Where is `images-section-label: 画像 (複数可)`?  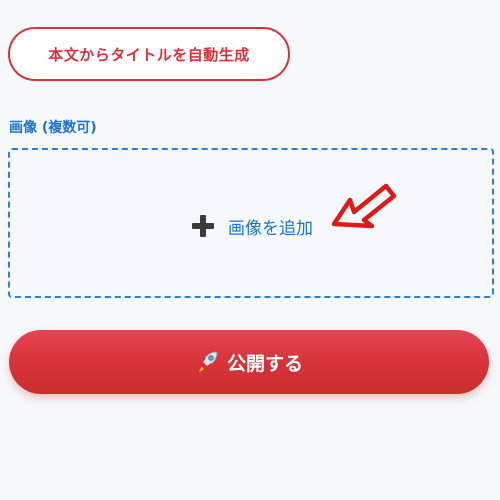
images-section-label: 画像 (複数可) is located at coordinates (53, 128).